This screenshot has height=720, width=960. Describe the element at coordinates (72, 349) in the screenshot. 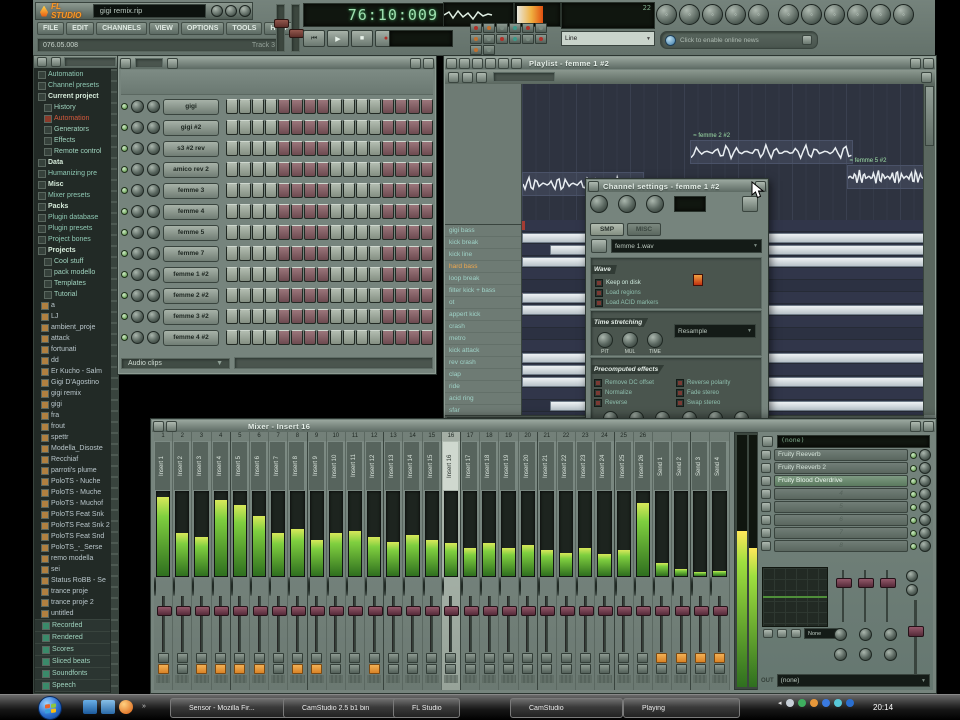

I see `browser-item: fortunati` at that location.